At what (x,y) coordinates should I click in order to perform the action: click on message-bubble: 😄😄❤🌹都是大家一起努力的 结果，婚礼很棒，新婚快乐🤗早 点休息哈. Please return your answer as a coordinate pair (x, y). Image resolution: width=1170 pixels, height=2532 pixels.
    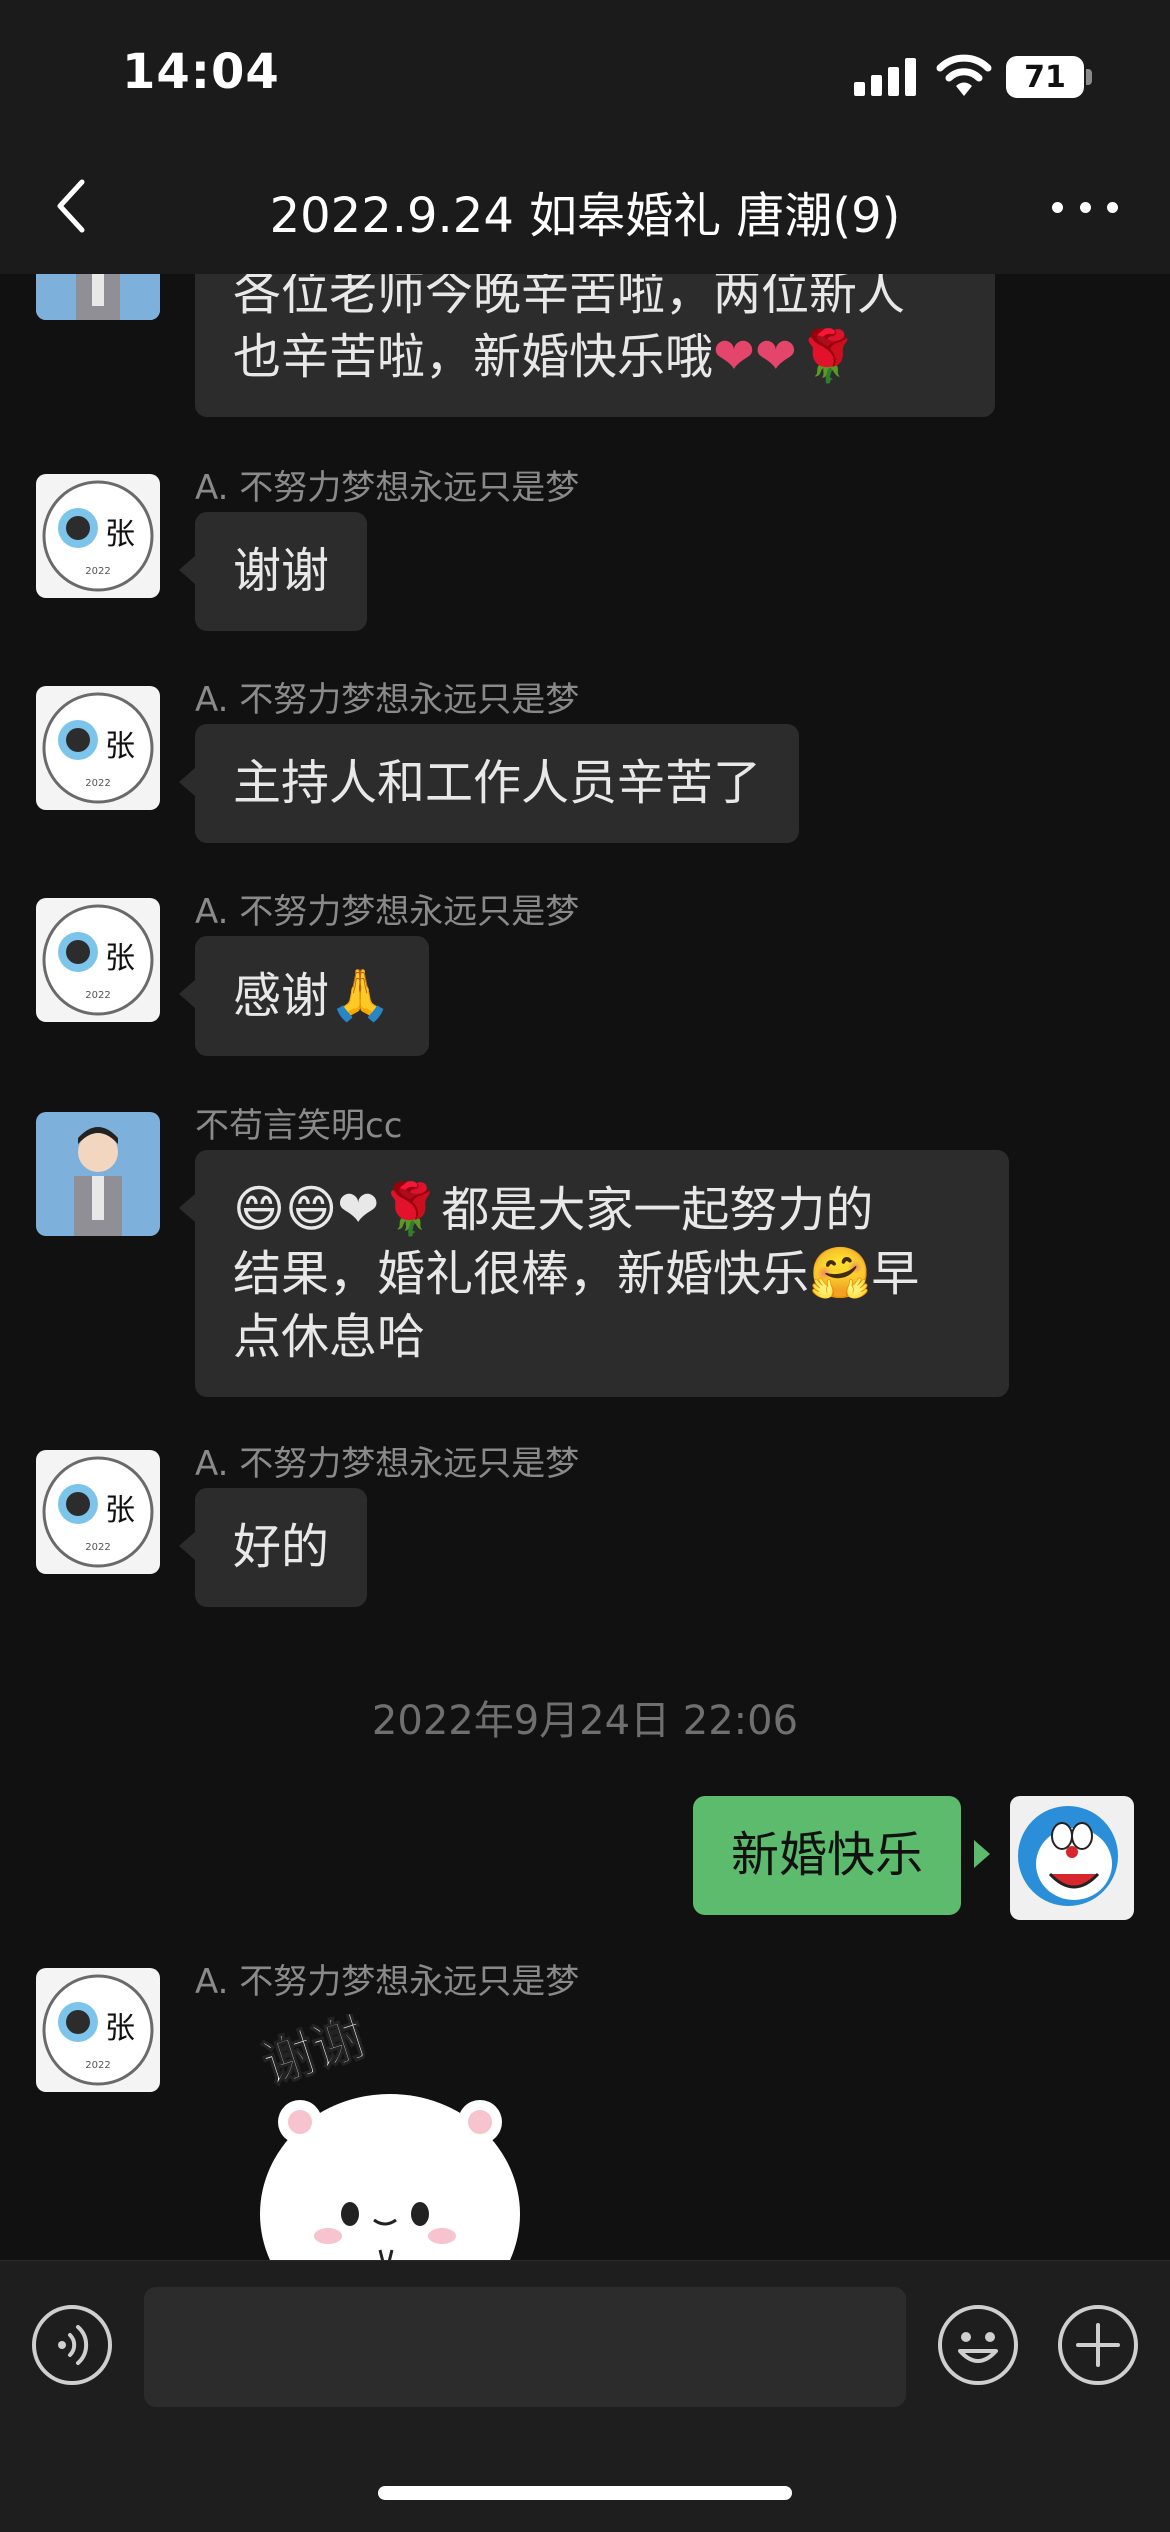
    Looking at the image, I should click on (602, 1273).